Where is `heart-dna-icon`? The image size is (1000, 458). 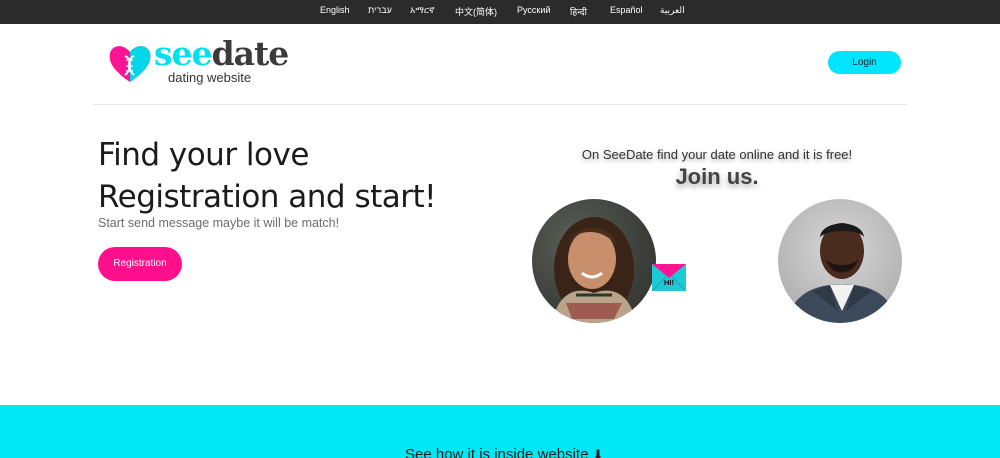 heart-dna-icon is located at coordinates (130, 64).